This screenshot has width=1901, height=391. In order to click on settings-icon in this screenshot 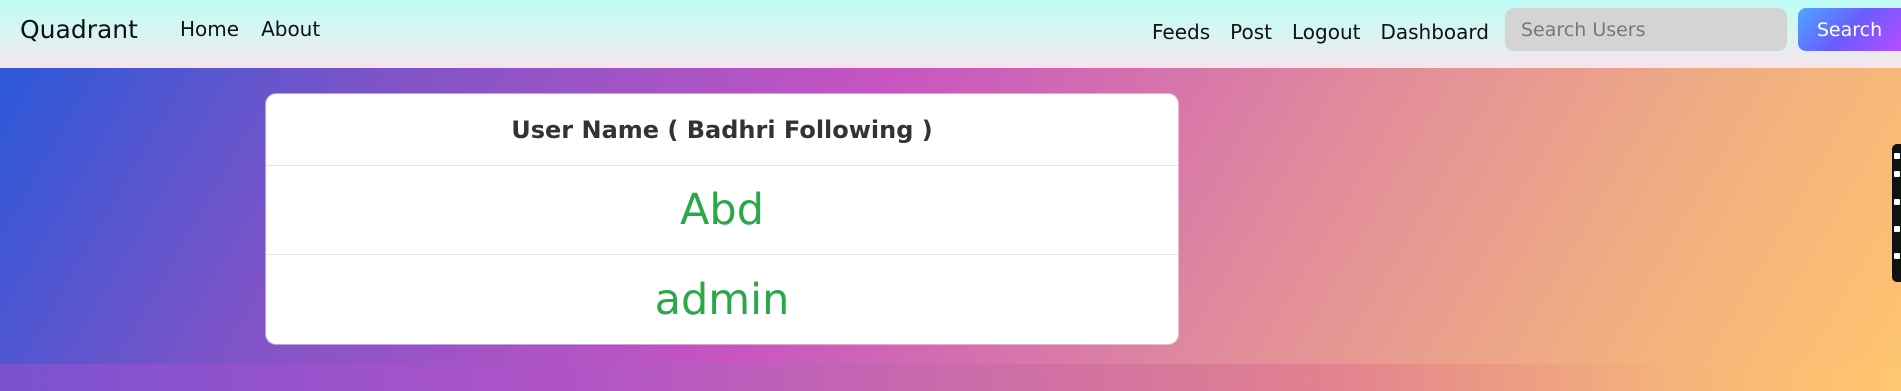, I will do `click(1897, 156)`.